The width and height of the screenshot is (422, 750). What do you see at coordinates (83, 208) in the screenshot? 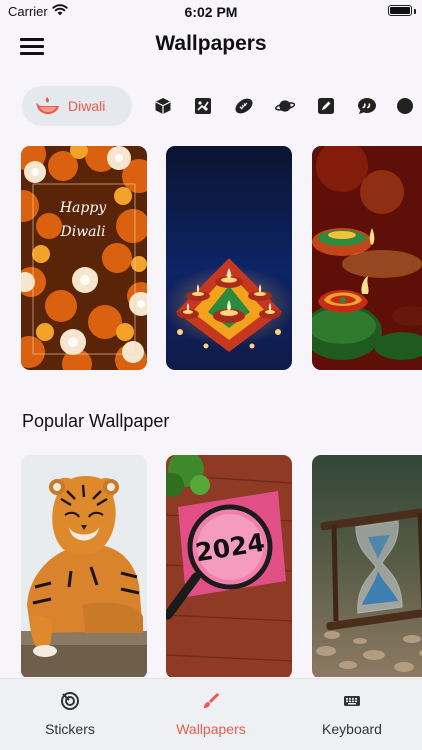
I see `wallpaper-text-happy: Happy` at bounding box center [83, 208].